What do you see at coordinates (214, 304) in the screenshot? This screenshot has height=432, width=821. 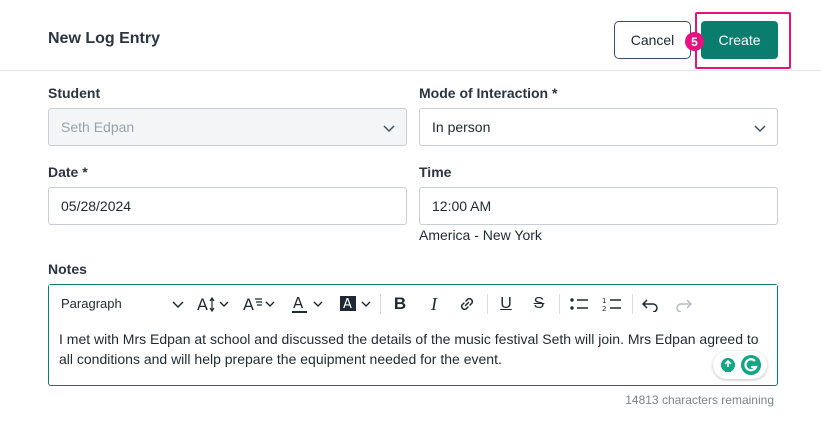 I see `font-size-icon: A` at bounding box center [214, 304].